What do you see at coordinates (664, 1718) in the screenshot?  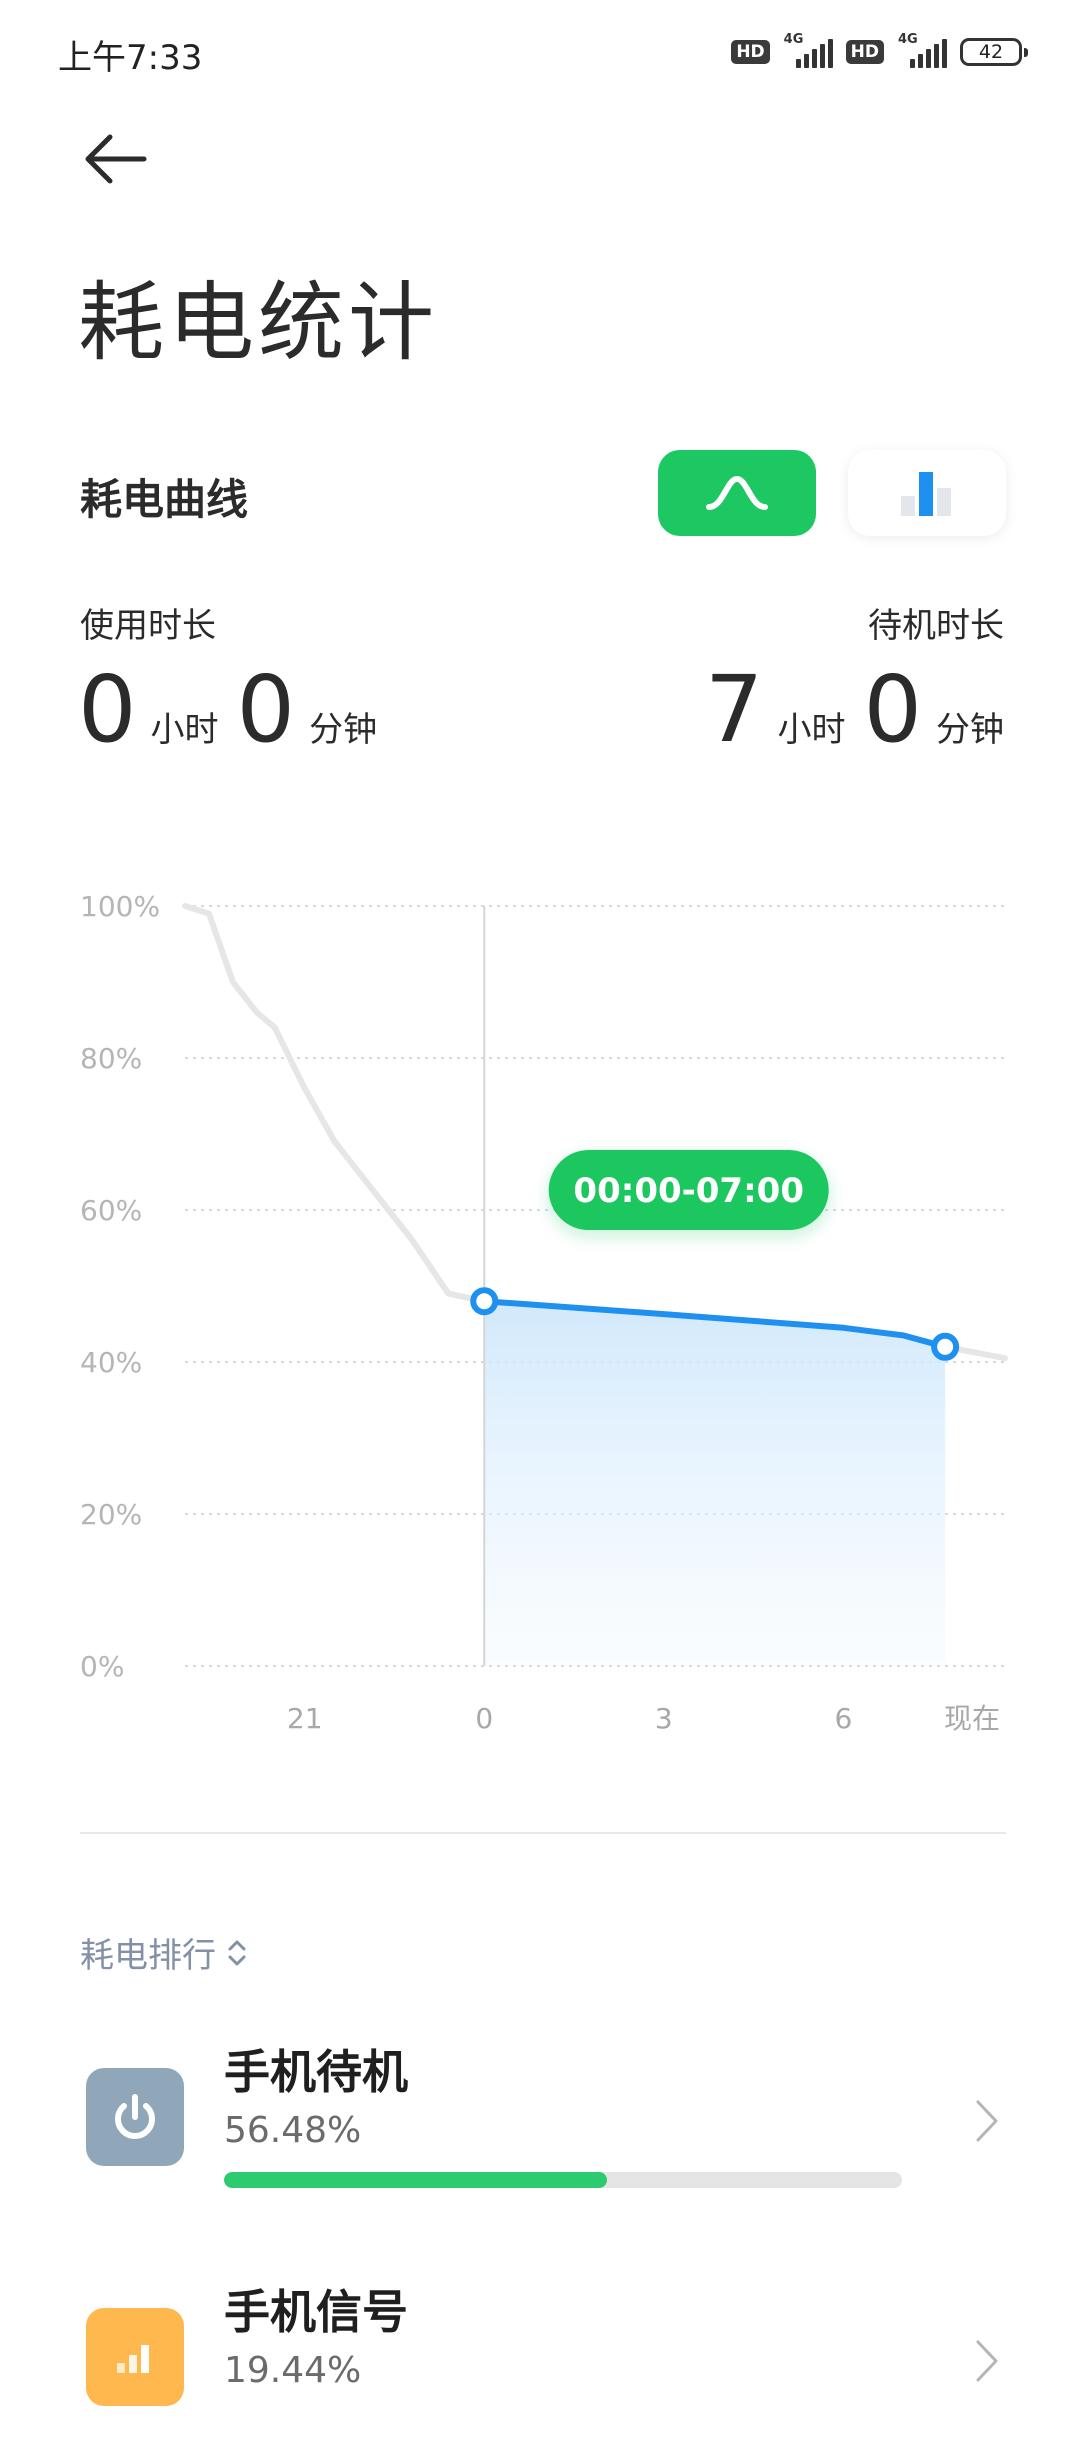 I see `x-tick-label: 3` at bounding box center [664, 1718].